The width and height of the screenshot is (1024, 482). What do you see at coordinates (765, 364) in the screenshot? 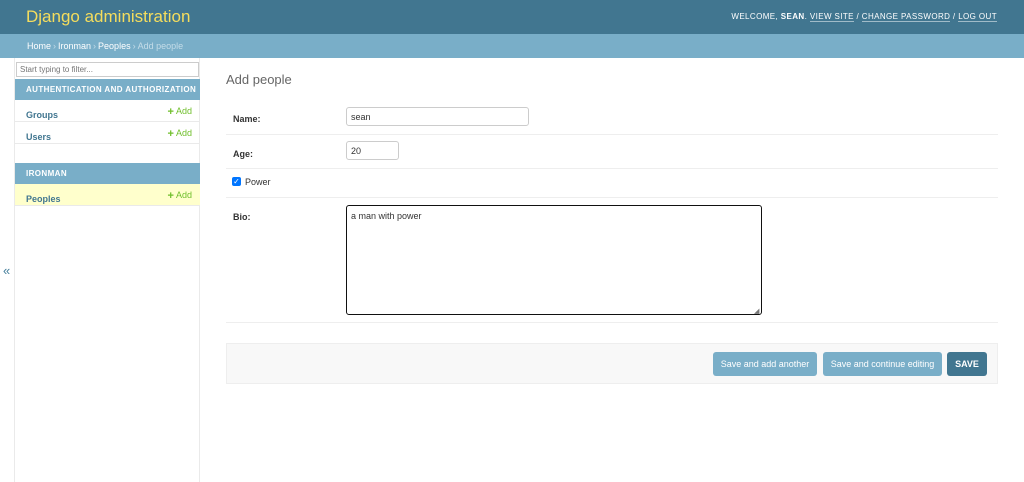
I see `save-and-add-another-button: Save and add another` at bounding box center [765, 364].